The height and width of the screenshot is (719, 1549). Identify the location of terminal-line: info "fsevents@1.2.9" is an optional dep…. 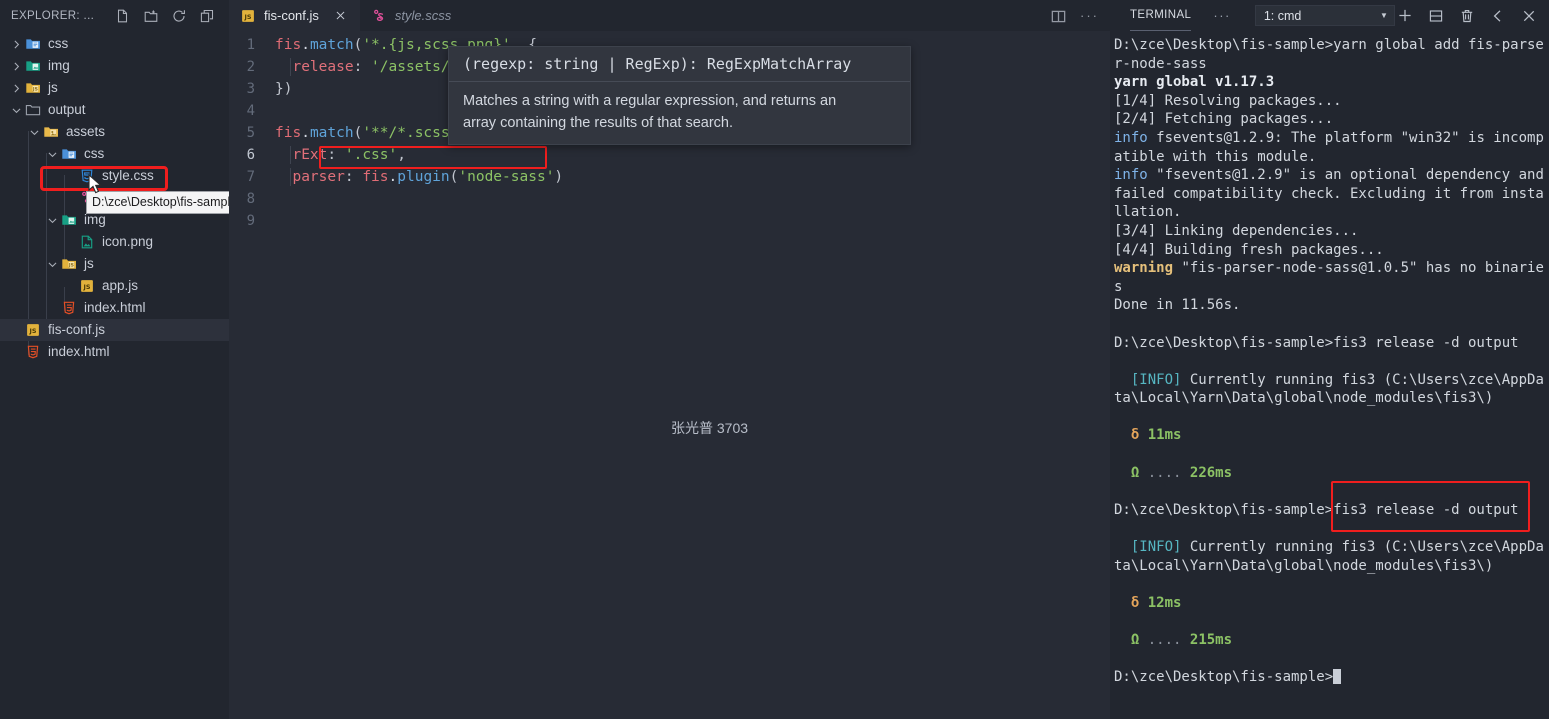
(1329, 194).